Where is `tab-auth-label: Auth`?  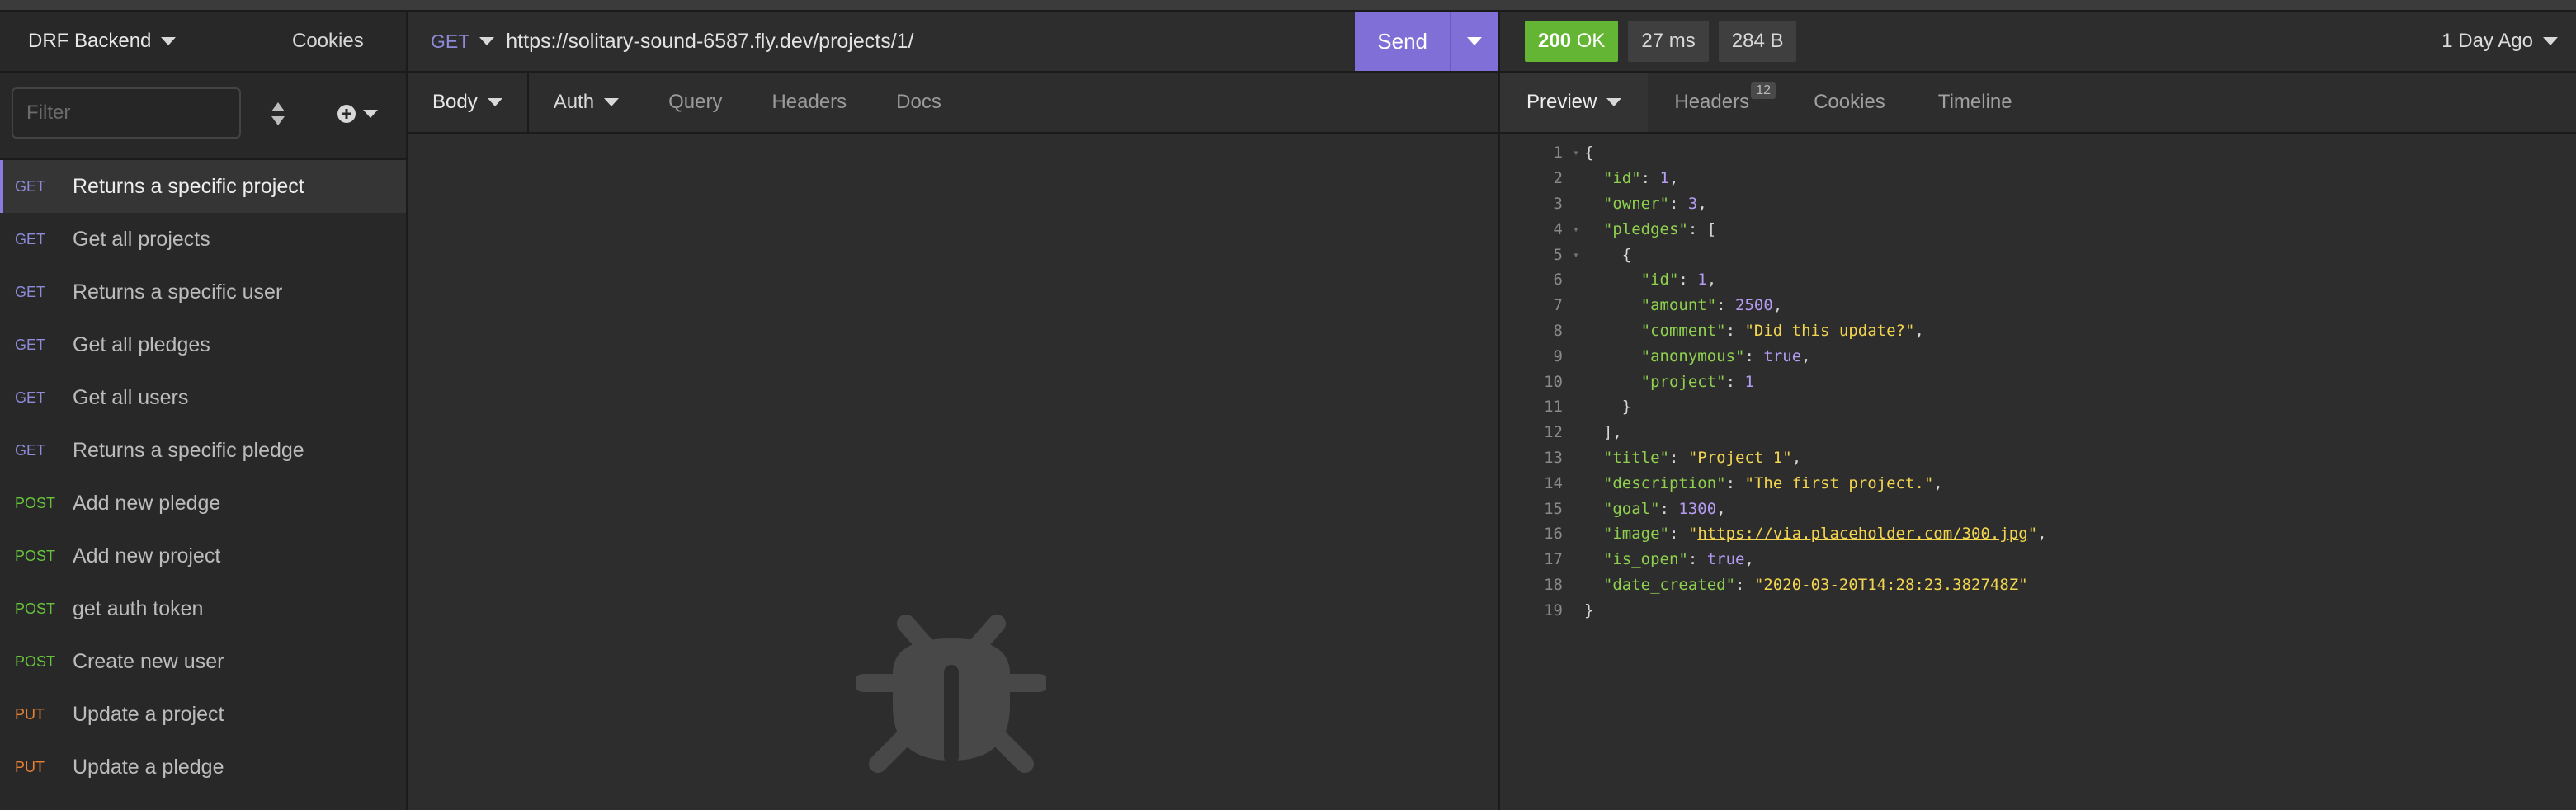 tab-auth-label: Auth is located at coordinates (574, 102).